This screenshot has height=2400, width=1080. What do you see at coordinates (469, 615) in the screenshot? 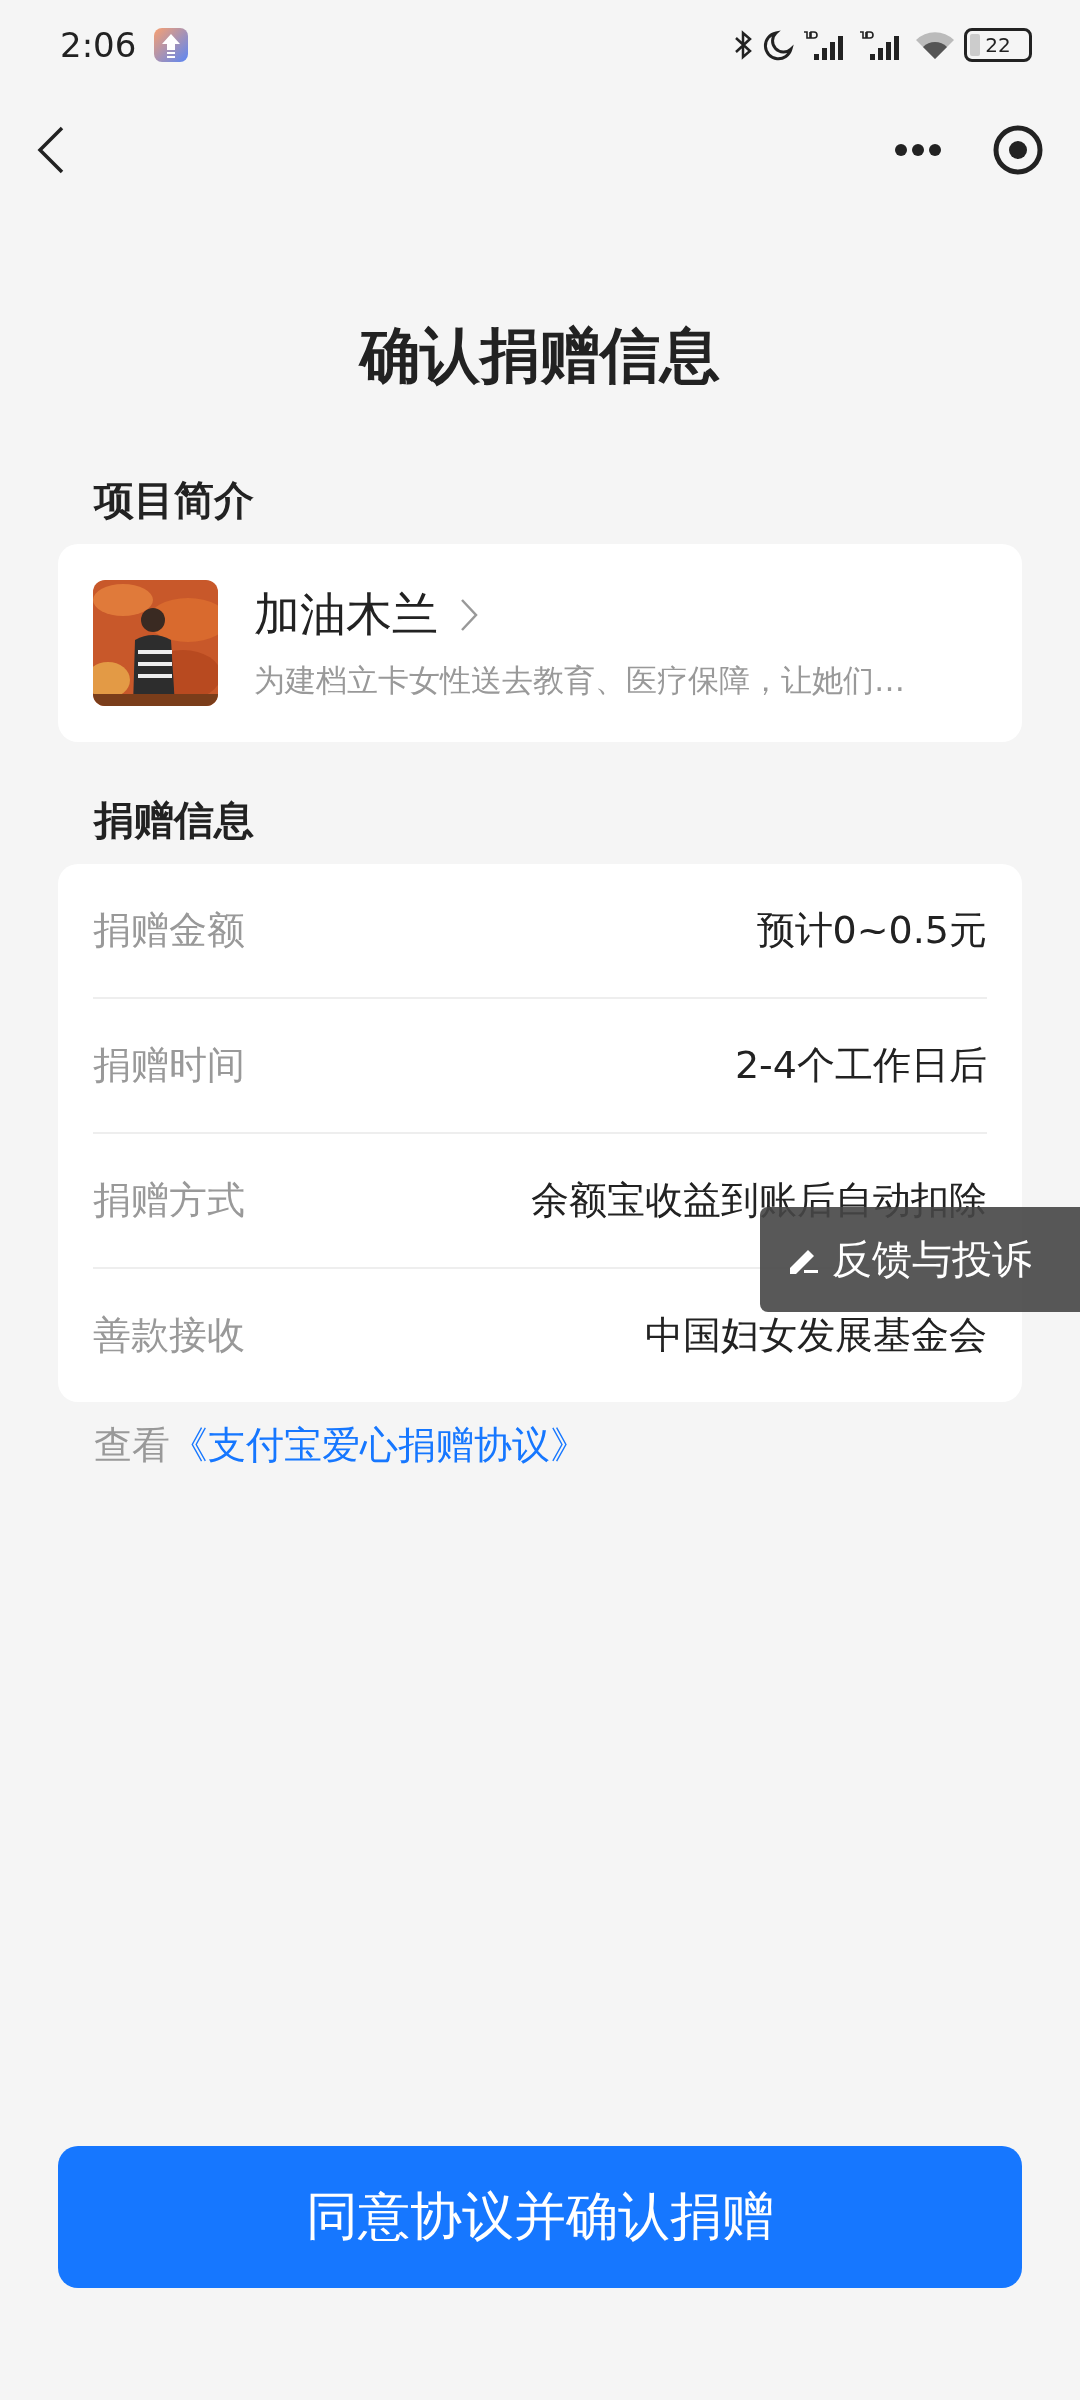
I see `chevron-right-icon` at bounding box center [469, 615].